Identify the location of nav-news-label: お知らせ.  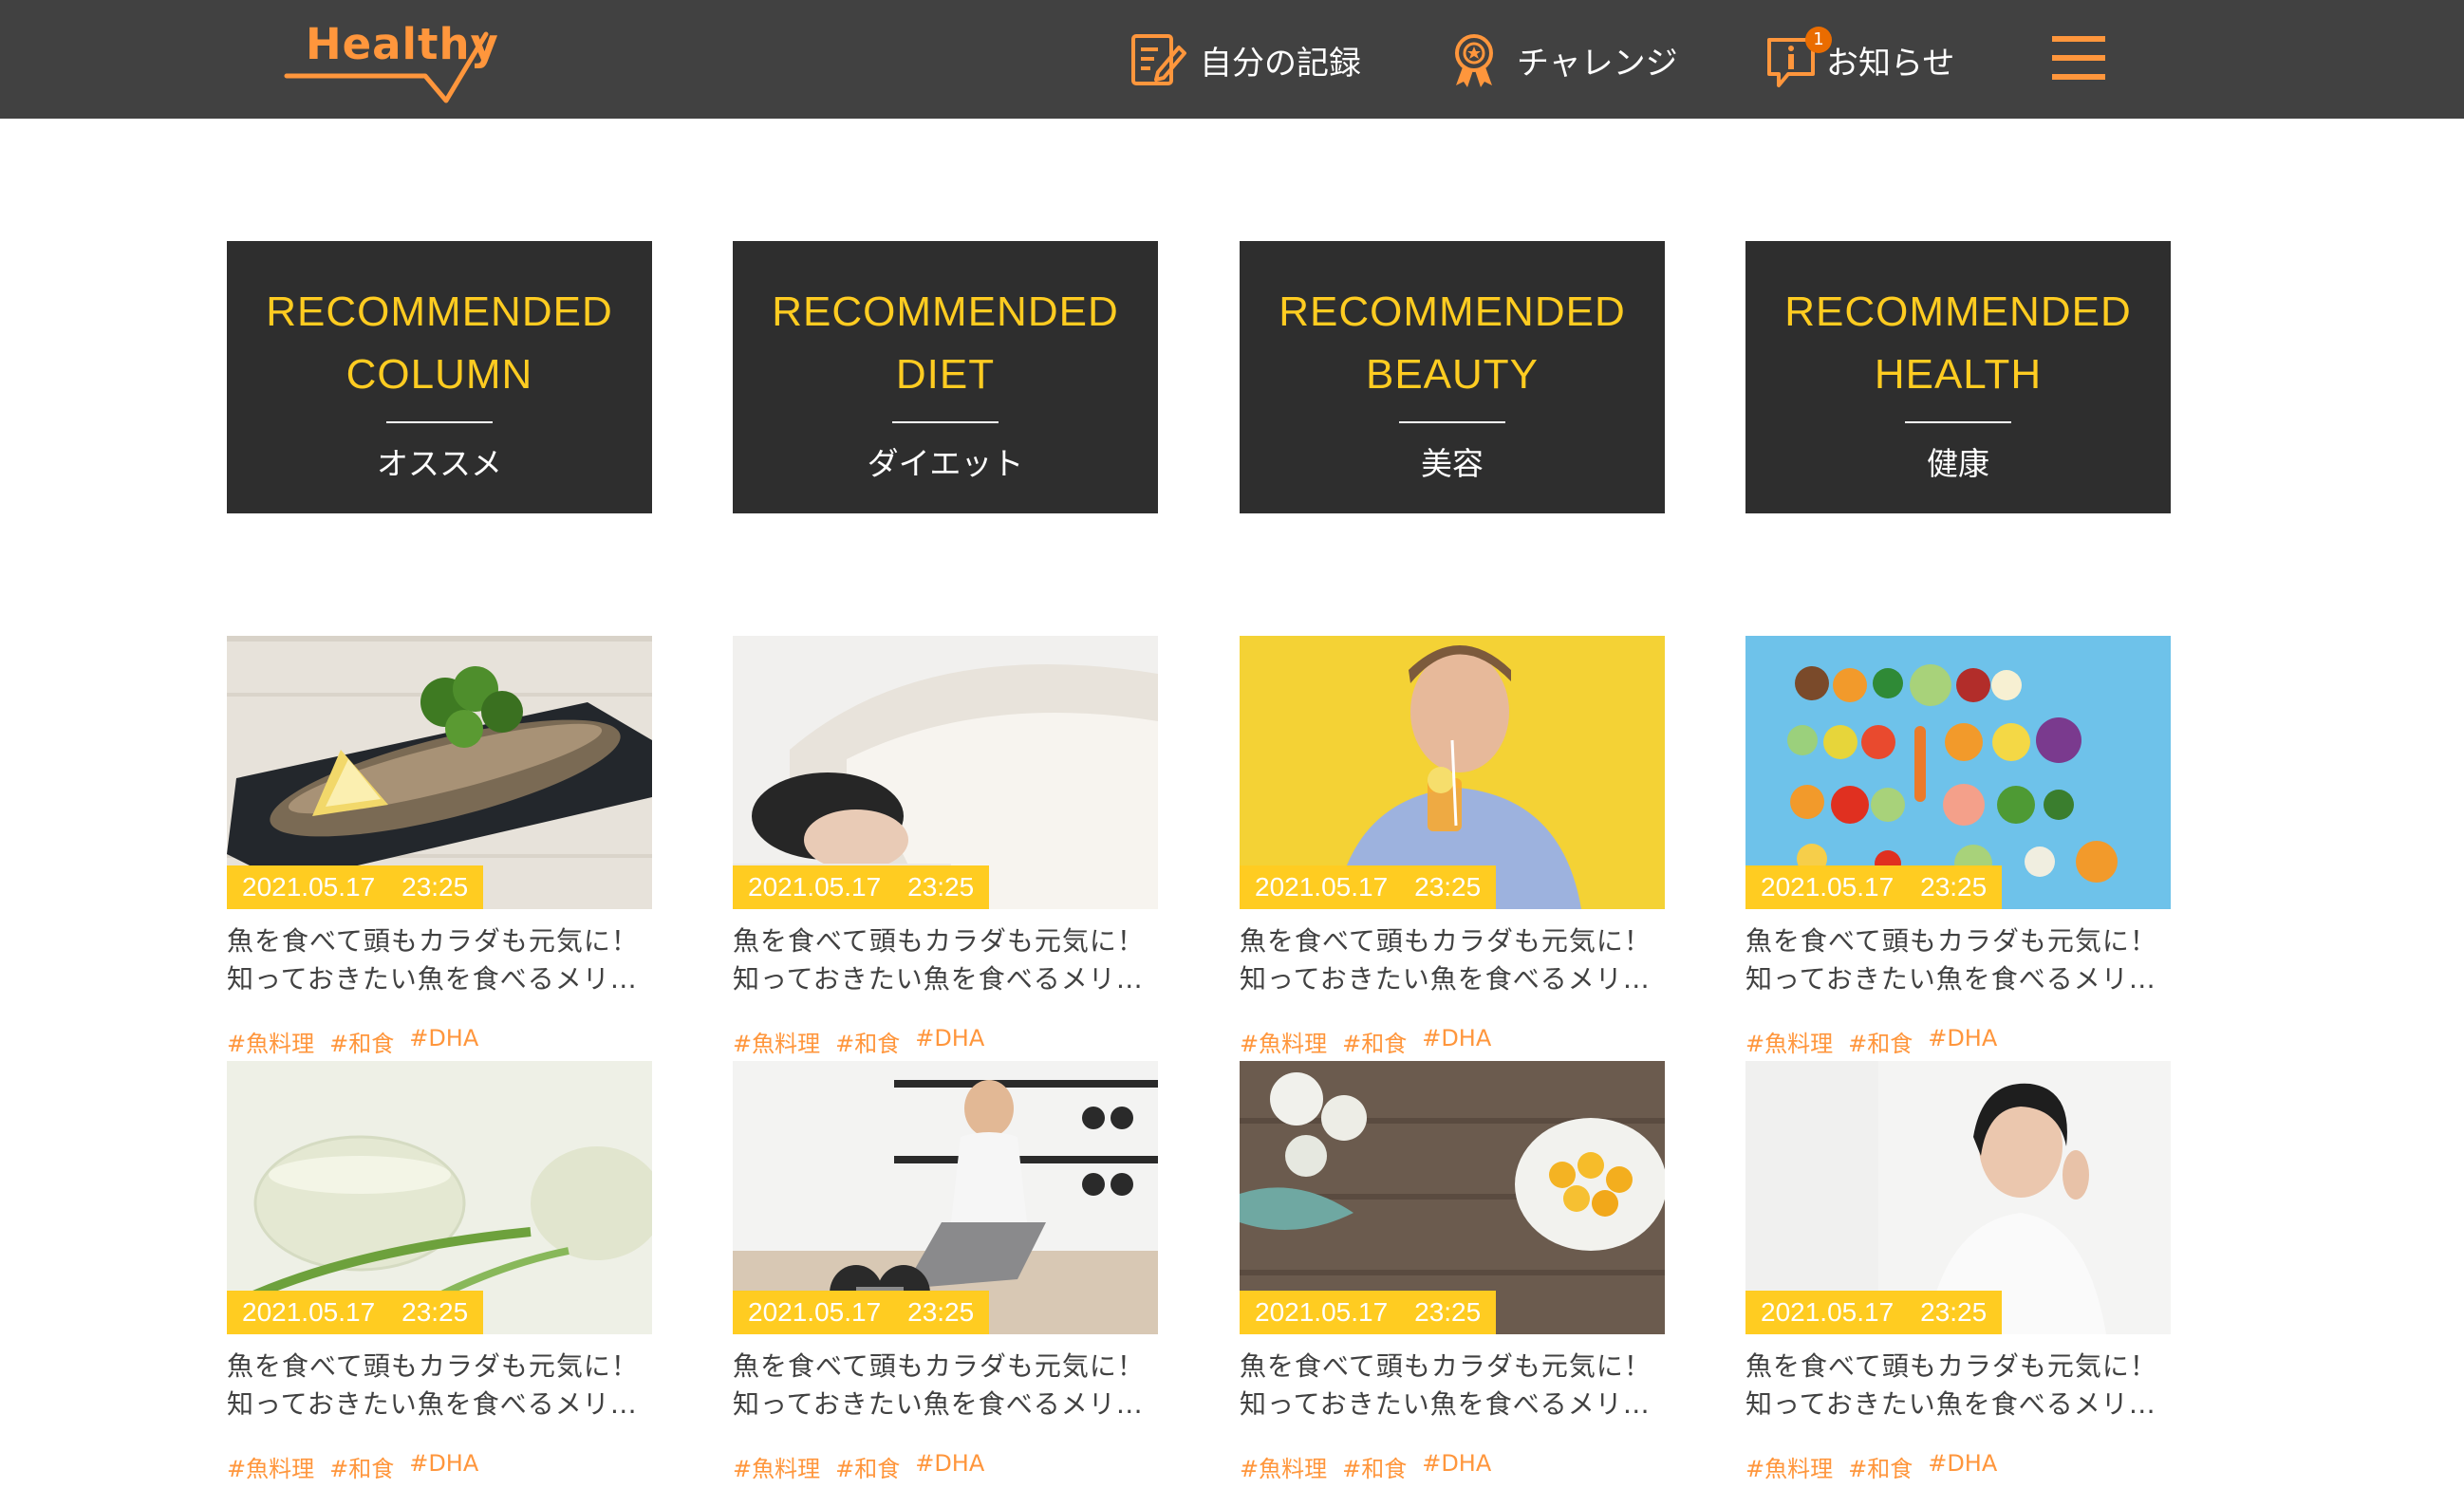
(1890, 64).